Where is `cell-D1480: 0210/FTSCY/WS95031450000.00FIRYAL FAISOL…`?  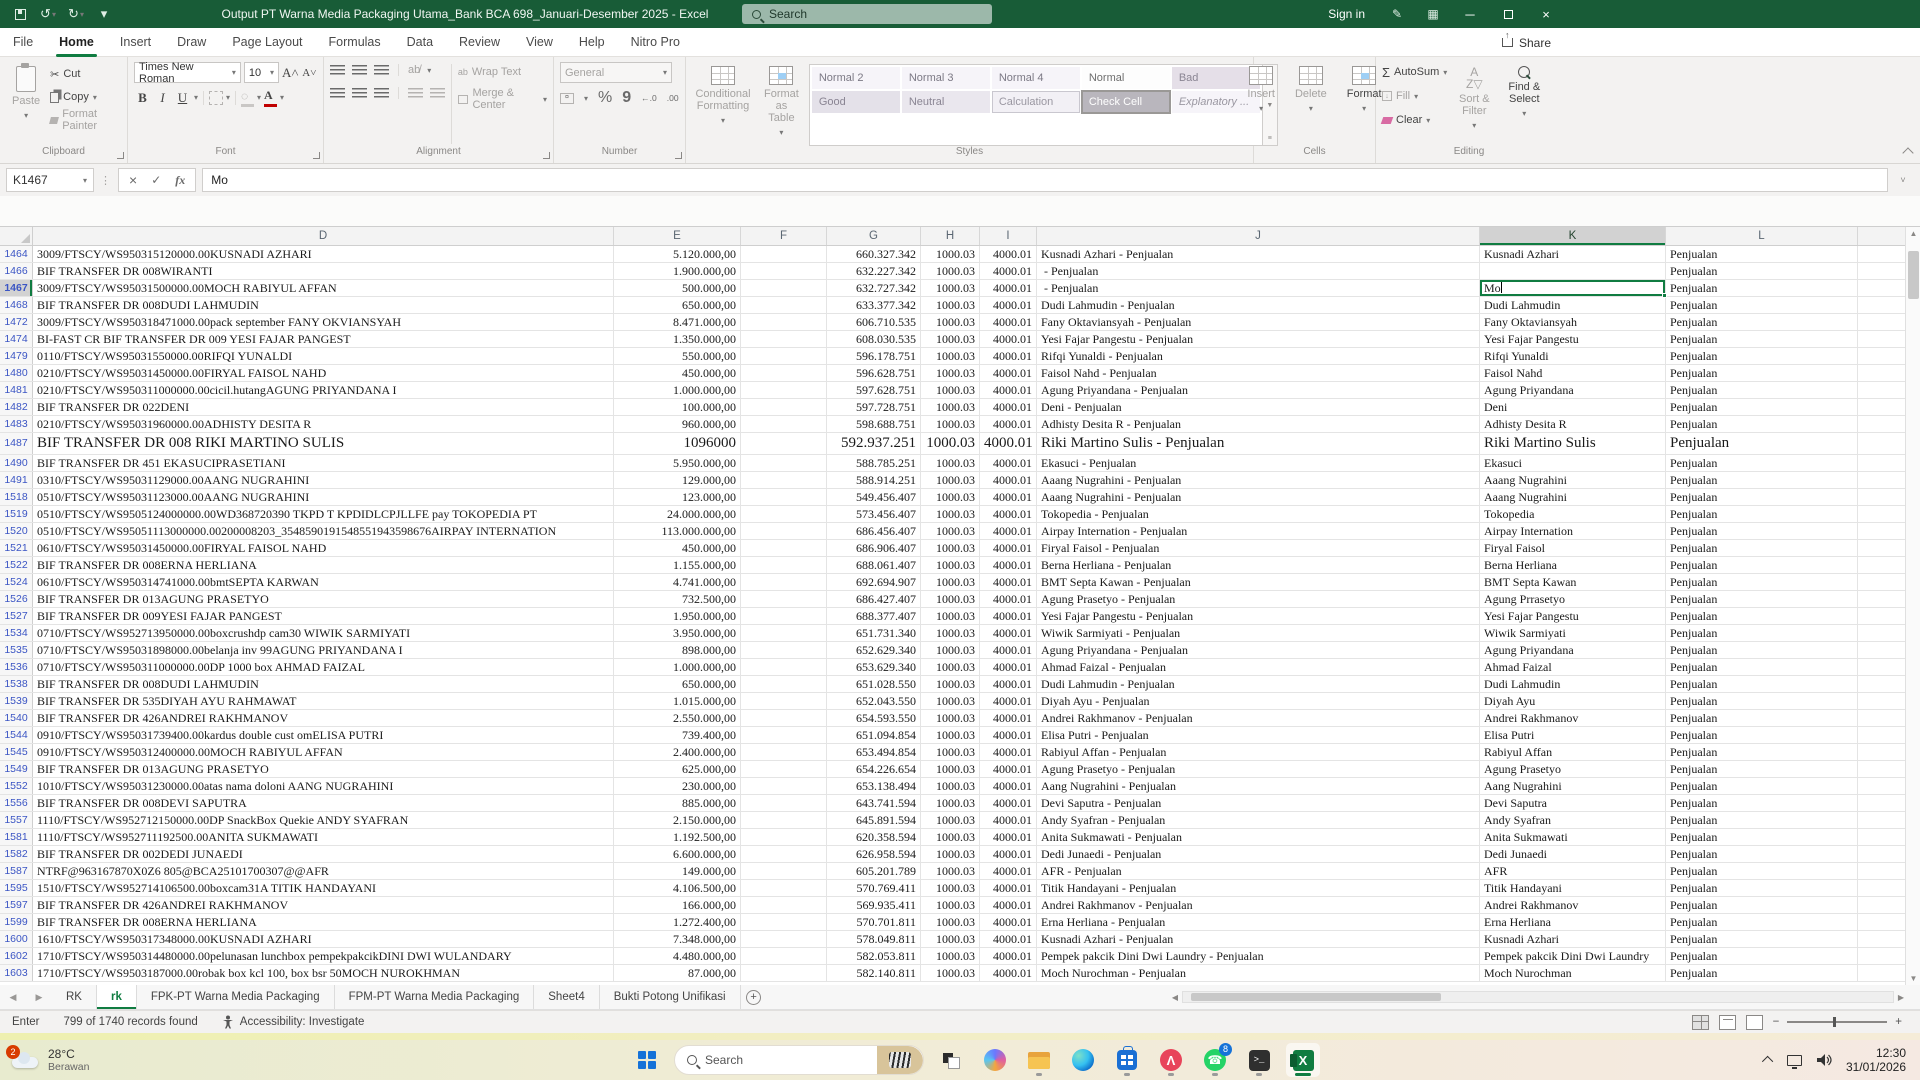
cell-D1480: 0210/FTSCY/WS95031450000.00FIRYAL FAISOL… is located at coordinates (323, 373).